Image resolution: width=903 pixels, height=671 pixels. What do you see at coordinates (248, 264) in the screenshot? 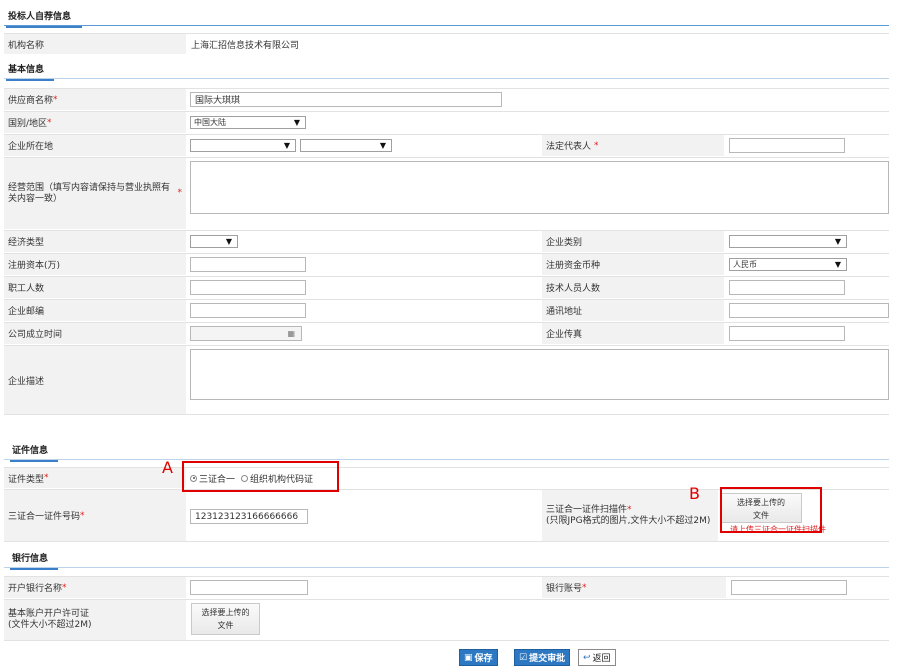
I see `reg-capital-input` at bounding box center [248, 264].